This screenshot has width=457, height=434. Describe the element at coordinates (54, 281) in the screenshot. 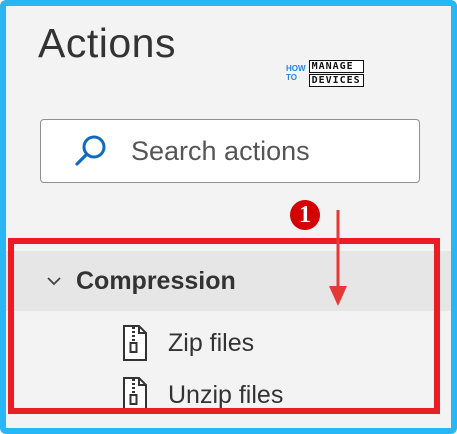

I see `chevron-down-icon` at that location.